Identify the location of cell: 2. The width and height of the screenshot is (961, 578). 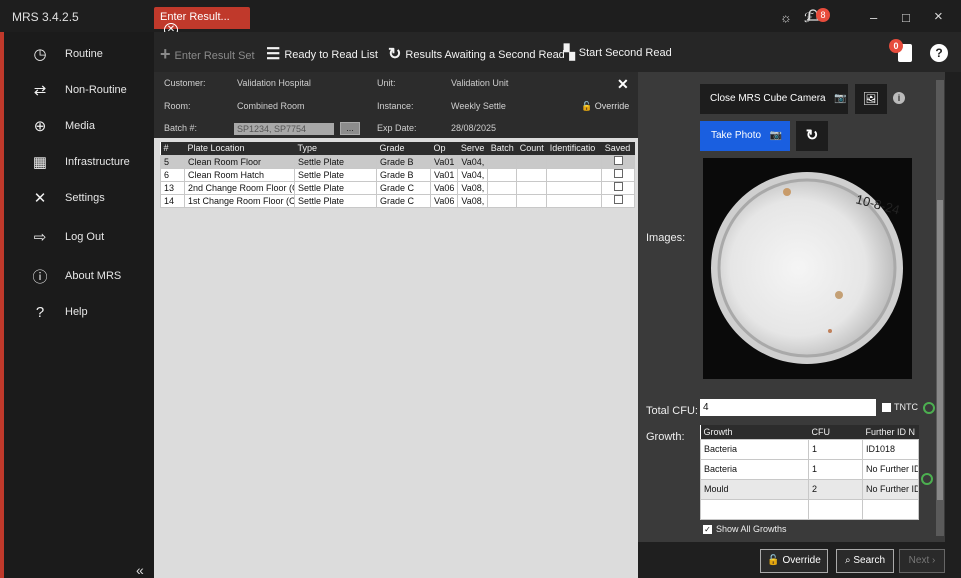
(835, 489).